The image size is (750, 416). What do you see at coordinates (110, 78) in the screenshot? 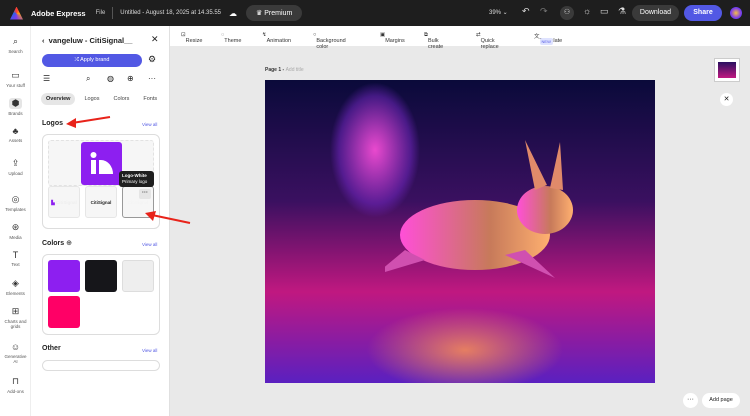
I see `share-brand-icon: ◍` at bounding box center [110, 78].